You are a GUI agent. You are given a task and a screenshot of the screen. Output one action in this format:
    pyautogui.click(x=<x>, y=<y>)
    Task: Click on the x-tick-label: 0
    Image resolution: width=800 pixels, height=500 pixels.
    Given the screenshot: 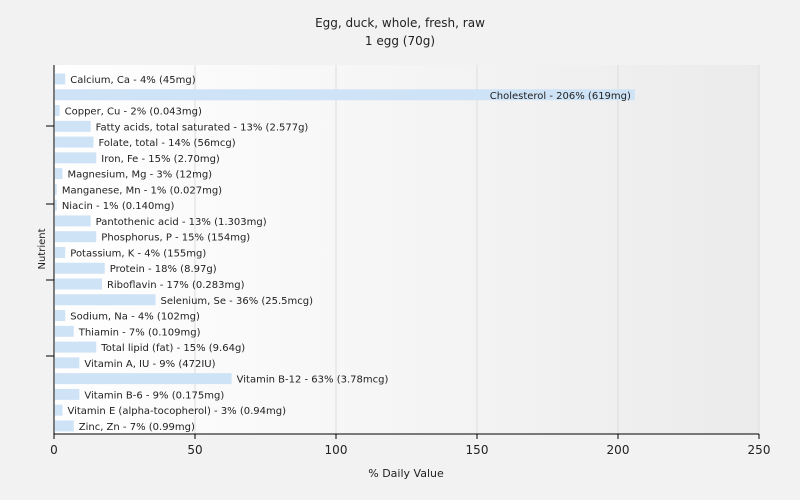 What is the action you would take?
    pyautogui.click(x=54, y=450)
    